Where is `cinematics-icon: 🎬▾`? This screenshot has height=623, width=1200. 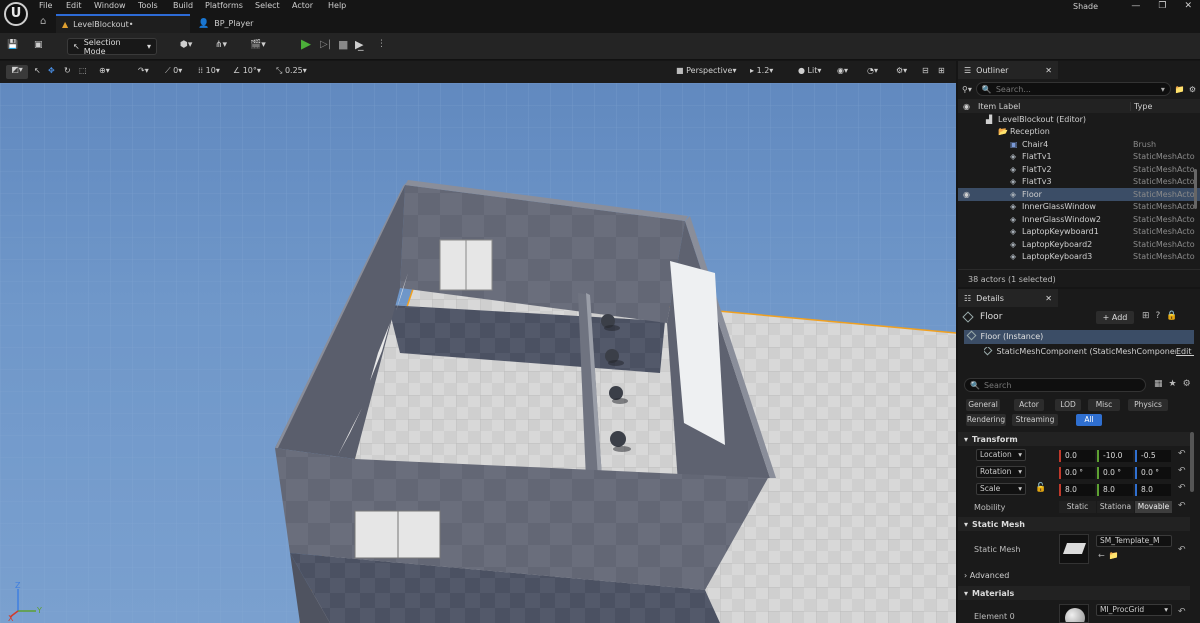
cinematics-icon: 🎬▾ is located at coordinates (258, 45).